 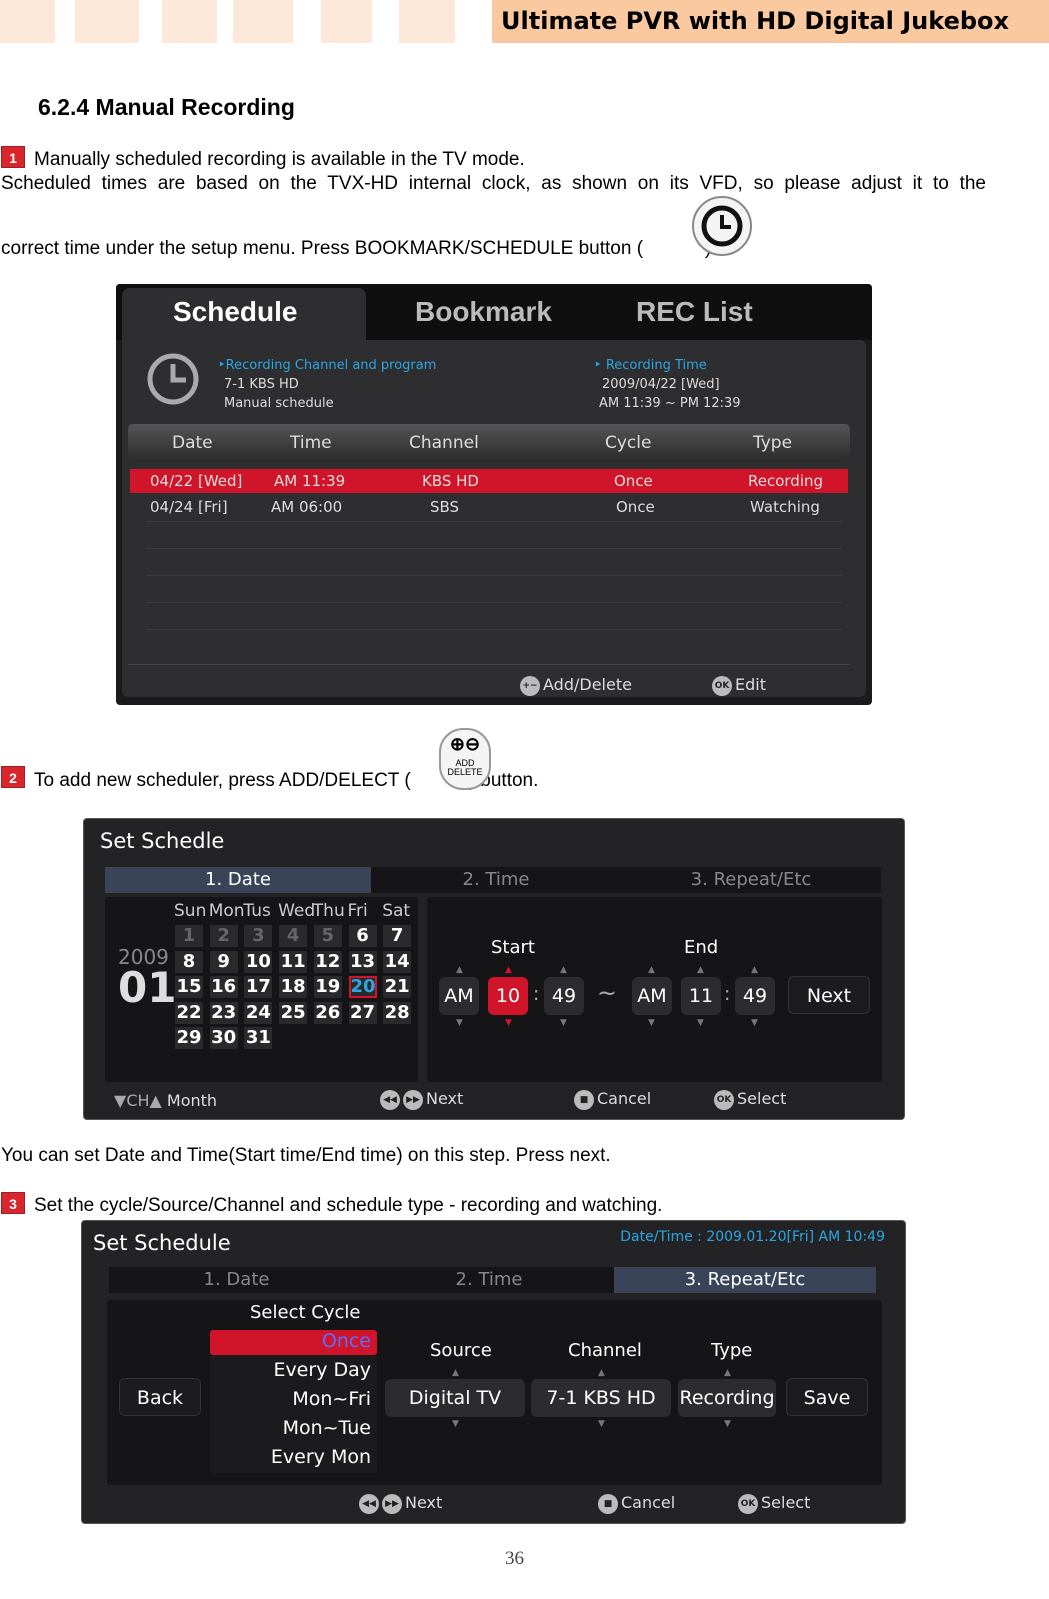 I want to click on cycle-option: Every Day, so click(x=322, y=1370).